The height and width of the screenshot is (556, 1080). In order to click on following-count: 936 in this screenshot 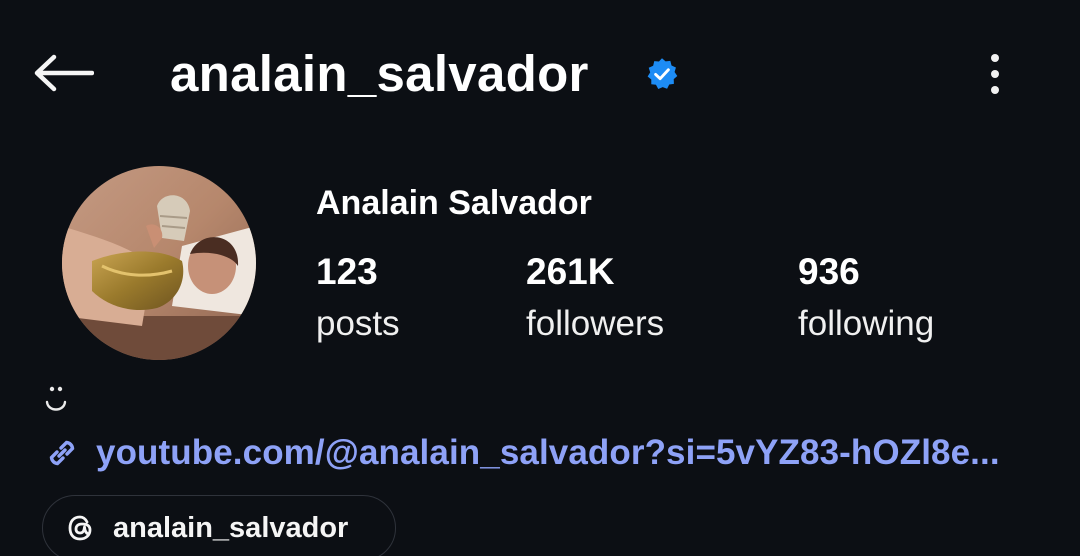, I will do `click(829, 271)`.